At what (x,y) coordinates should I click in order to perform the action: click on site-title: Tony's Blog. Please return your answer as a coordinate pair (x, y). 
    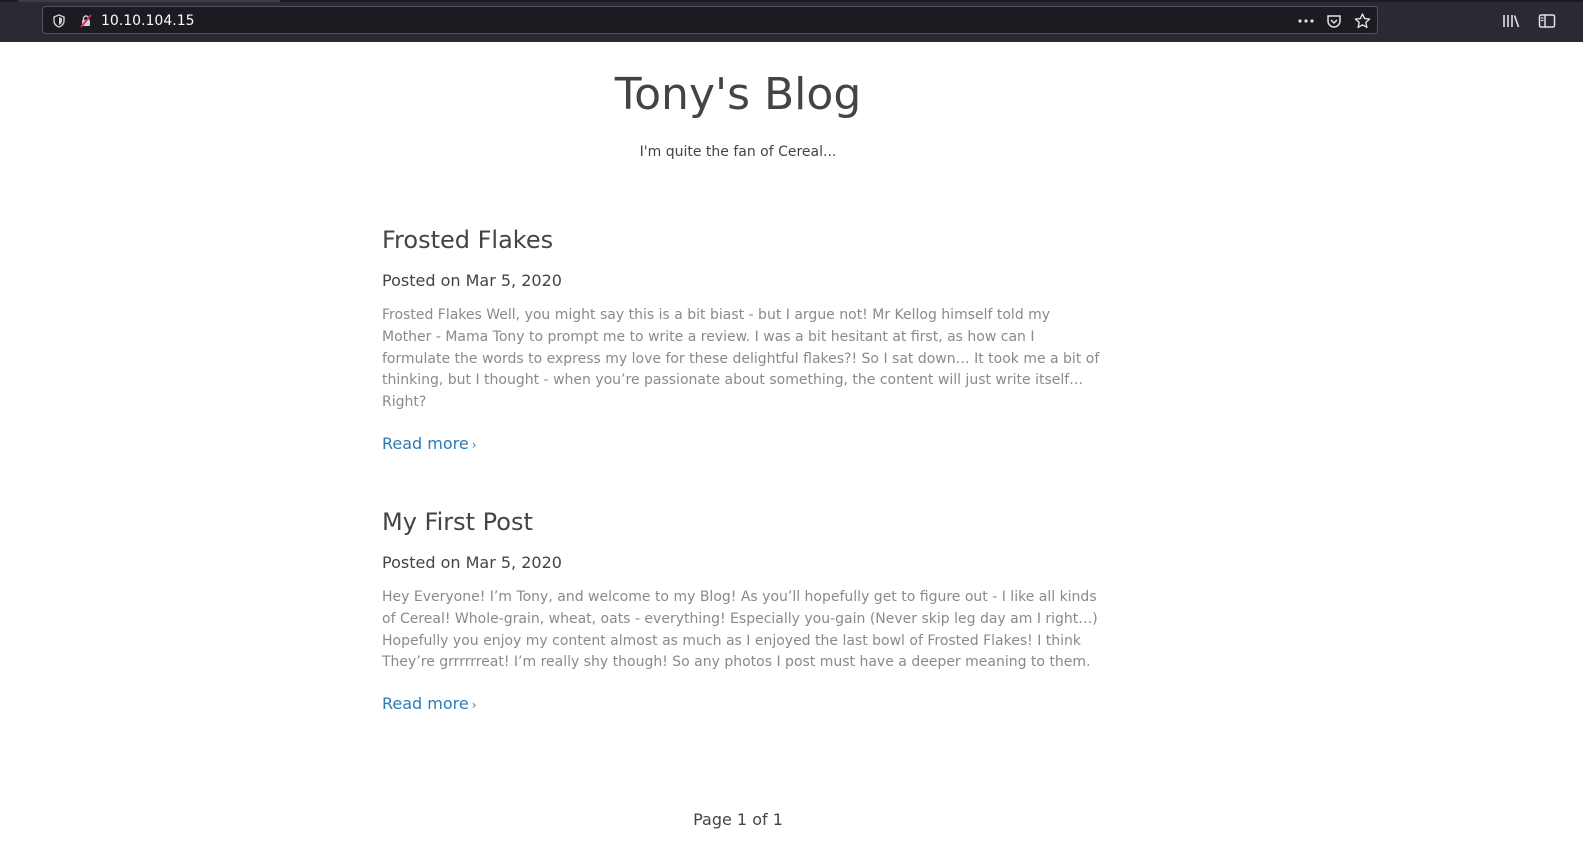
    Looking at the image, I should click on (738, 95).